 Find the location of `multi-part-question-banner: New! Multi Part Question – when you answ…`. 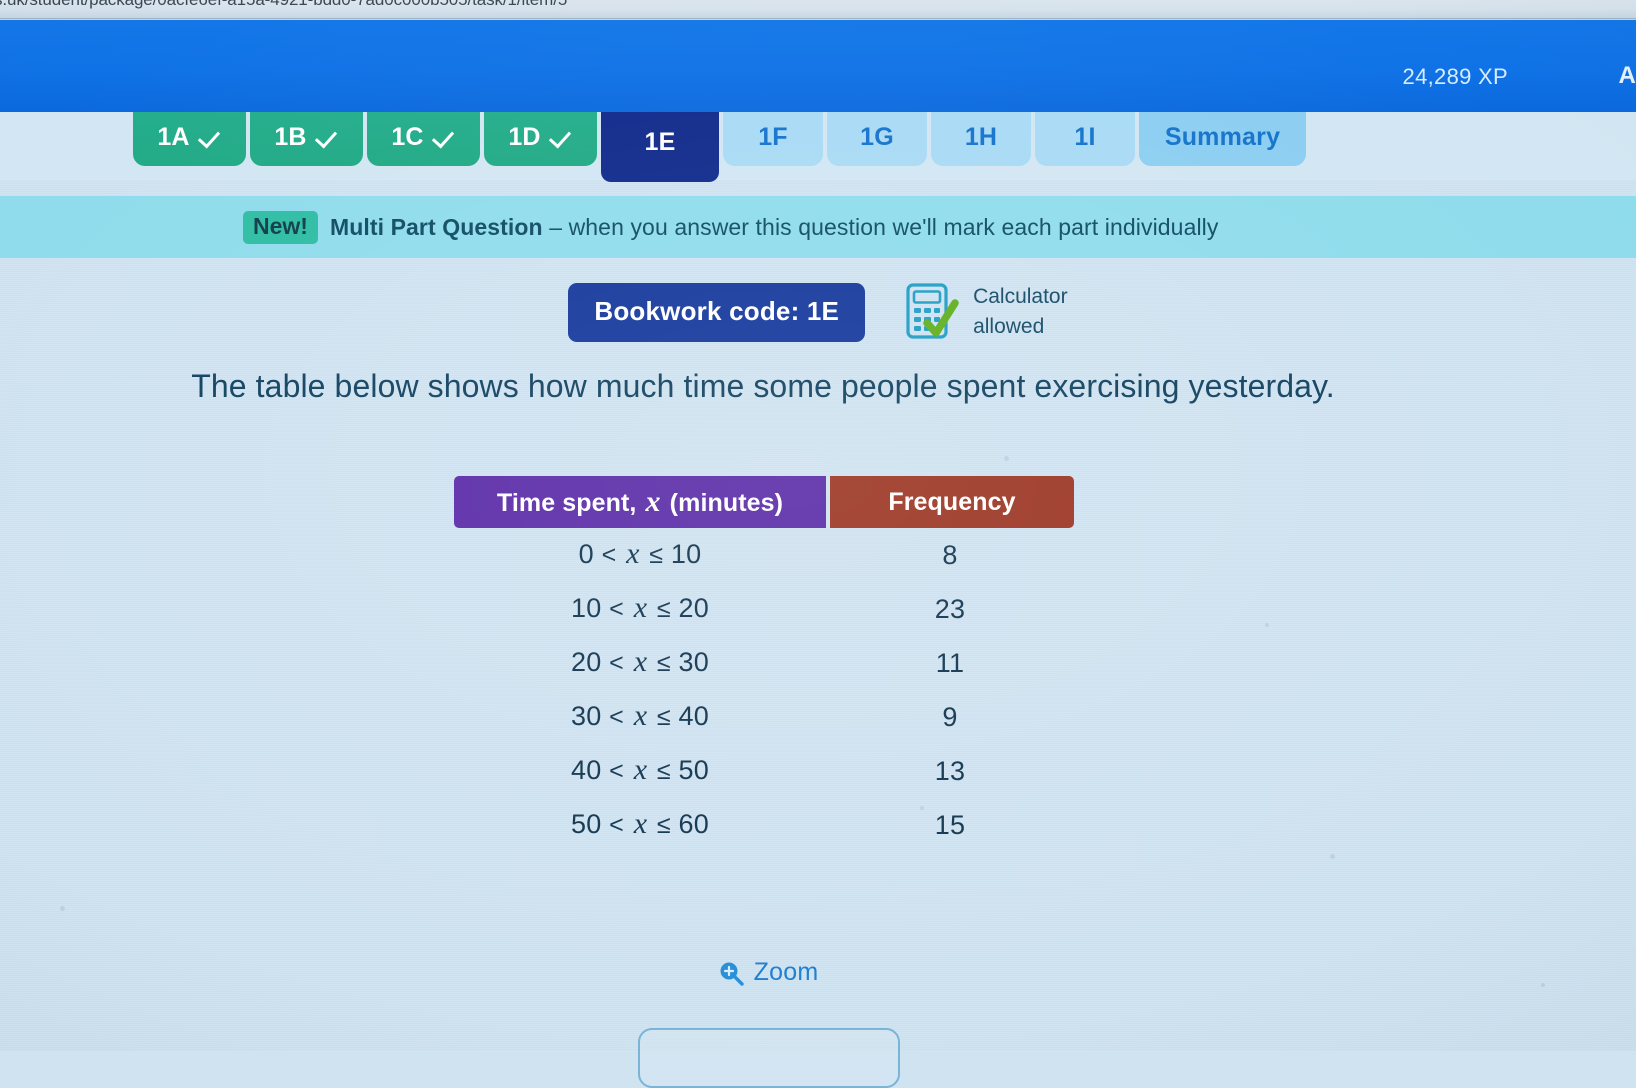

multi-part-question-banner: New! Multi Part Question – when you answ… is located at coordinates (818, 227).